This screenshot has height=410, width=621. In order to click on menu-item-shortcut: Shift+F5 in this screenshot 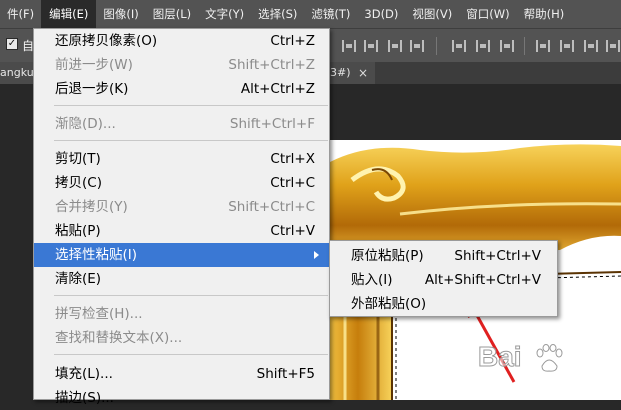, I will do `click(285, 374)`.